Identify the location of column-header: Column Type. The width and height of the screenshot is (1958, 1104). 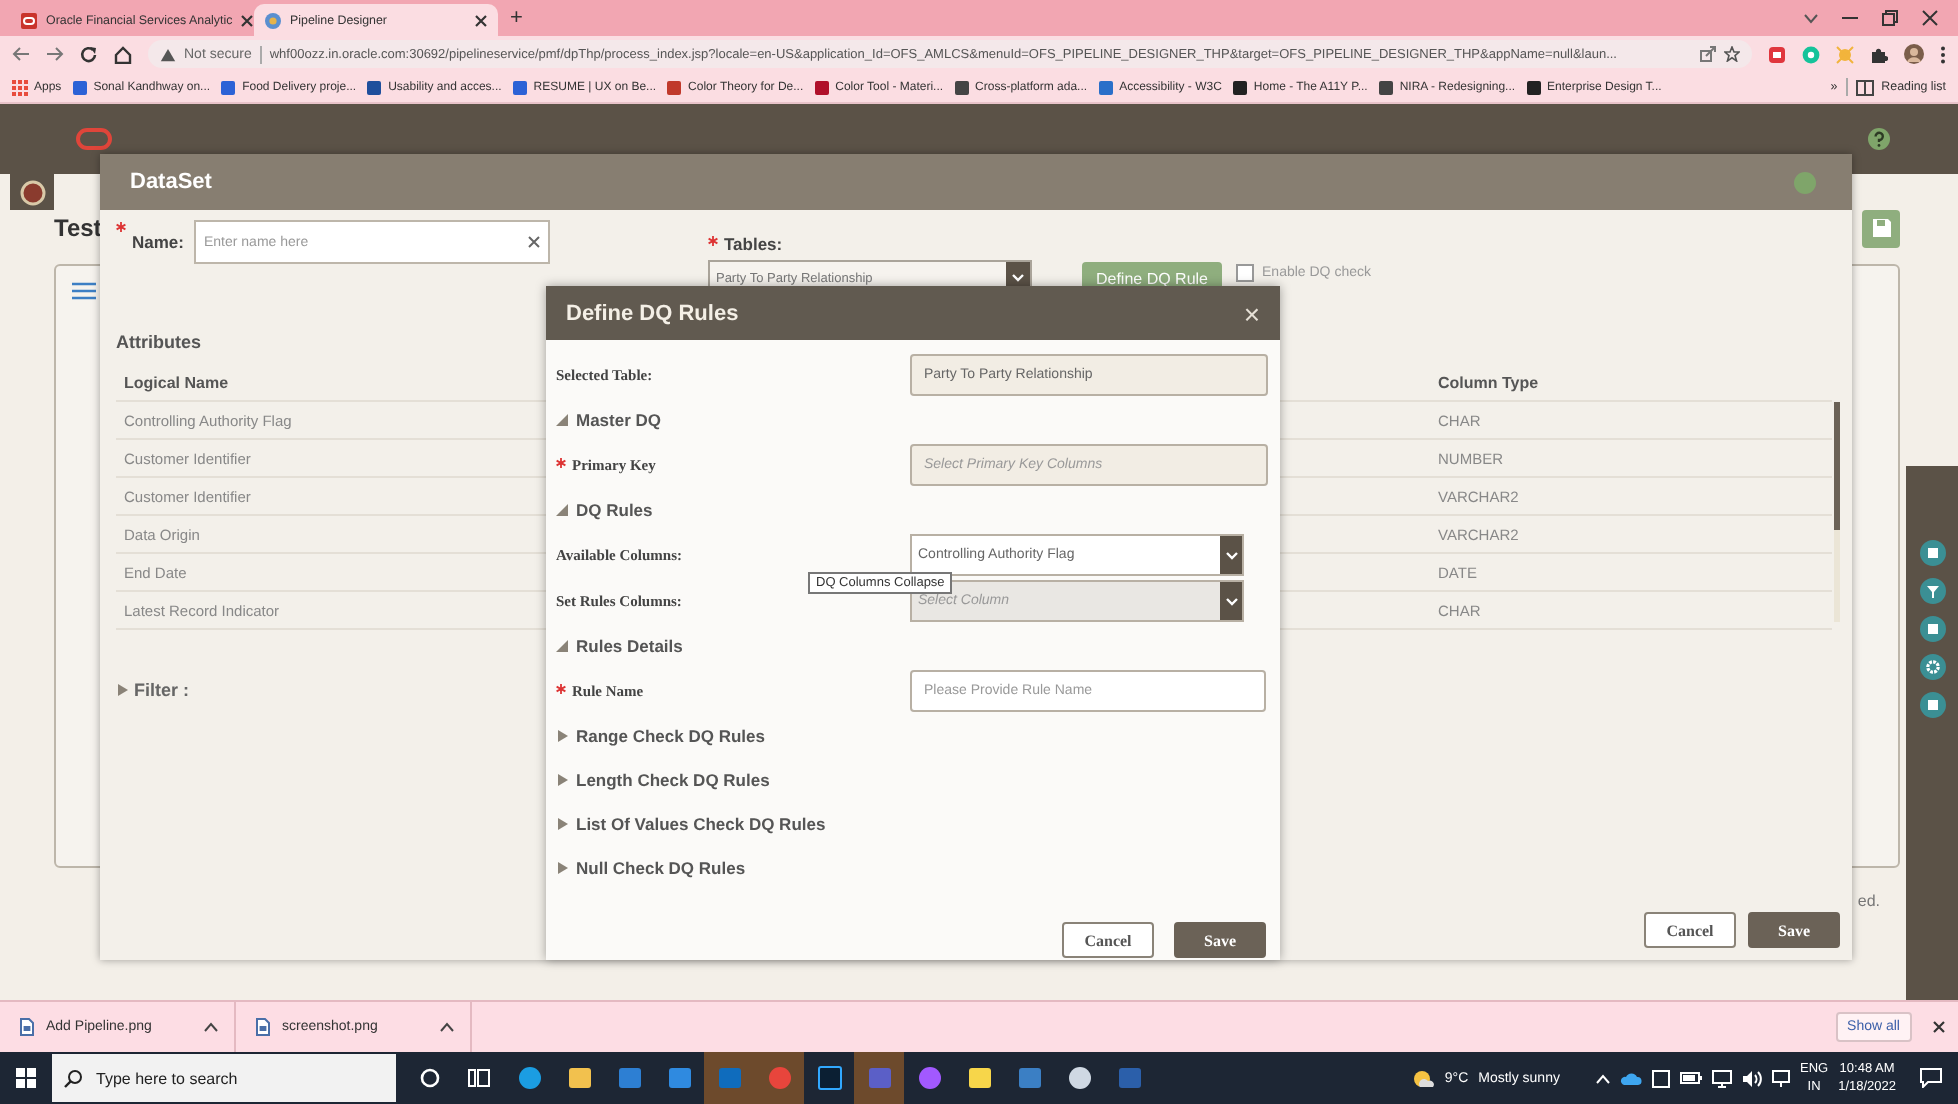
(1487, 382).